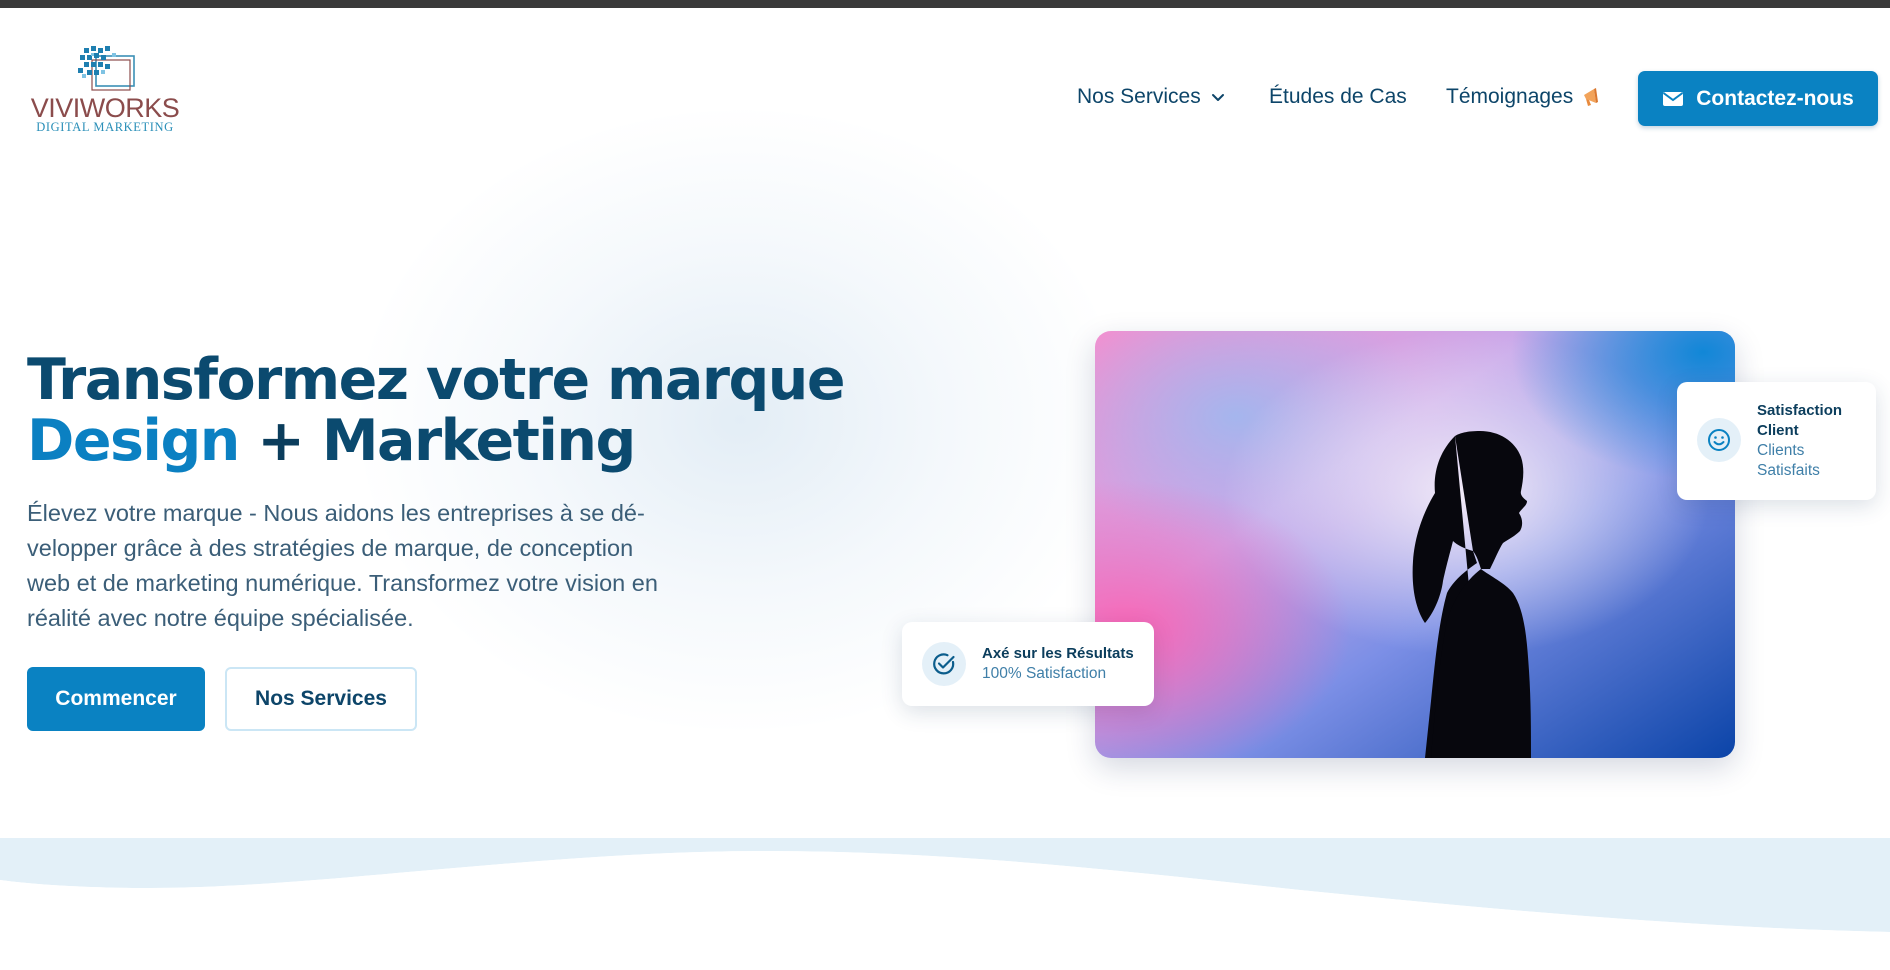 This screenshot has width=1890, height=970. I want to click on logo-mark-icon, so click(106, 68).